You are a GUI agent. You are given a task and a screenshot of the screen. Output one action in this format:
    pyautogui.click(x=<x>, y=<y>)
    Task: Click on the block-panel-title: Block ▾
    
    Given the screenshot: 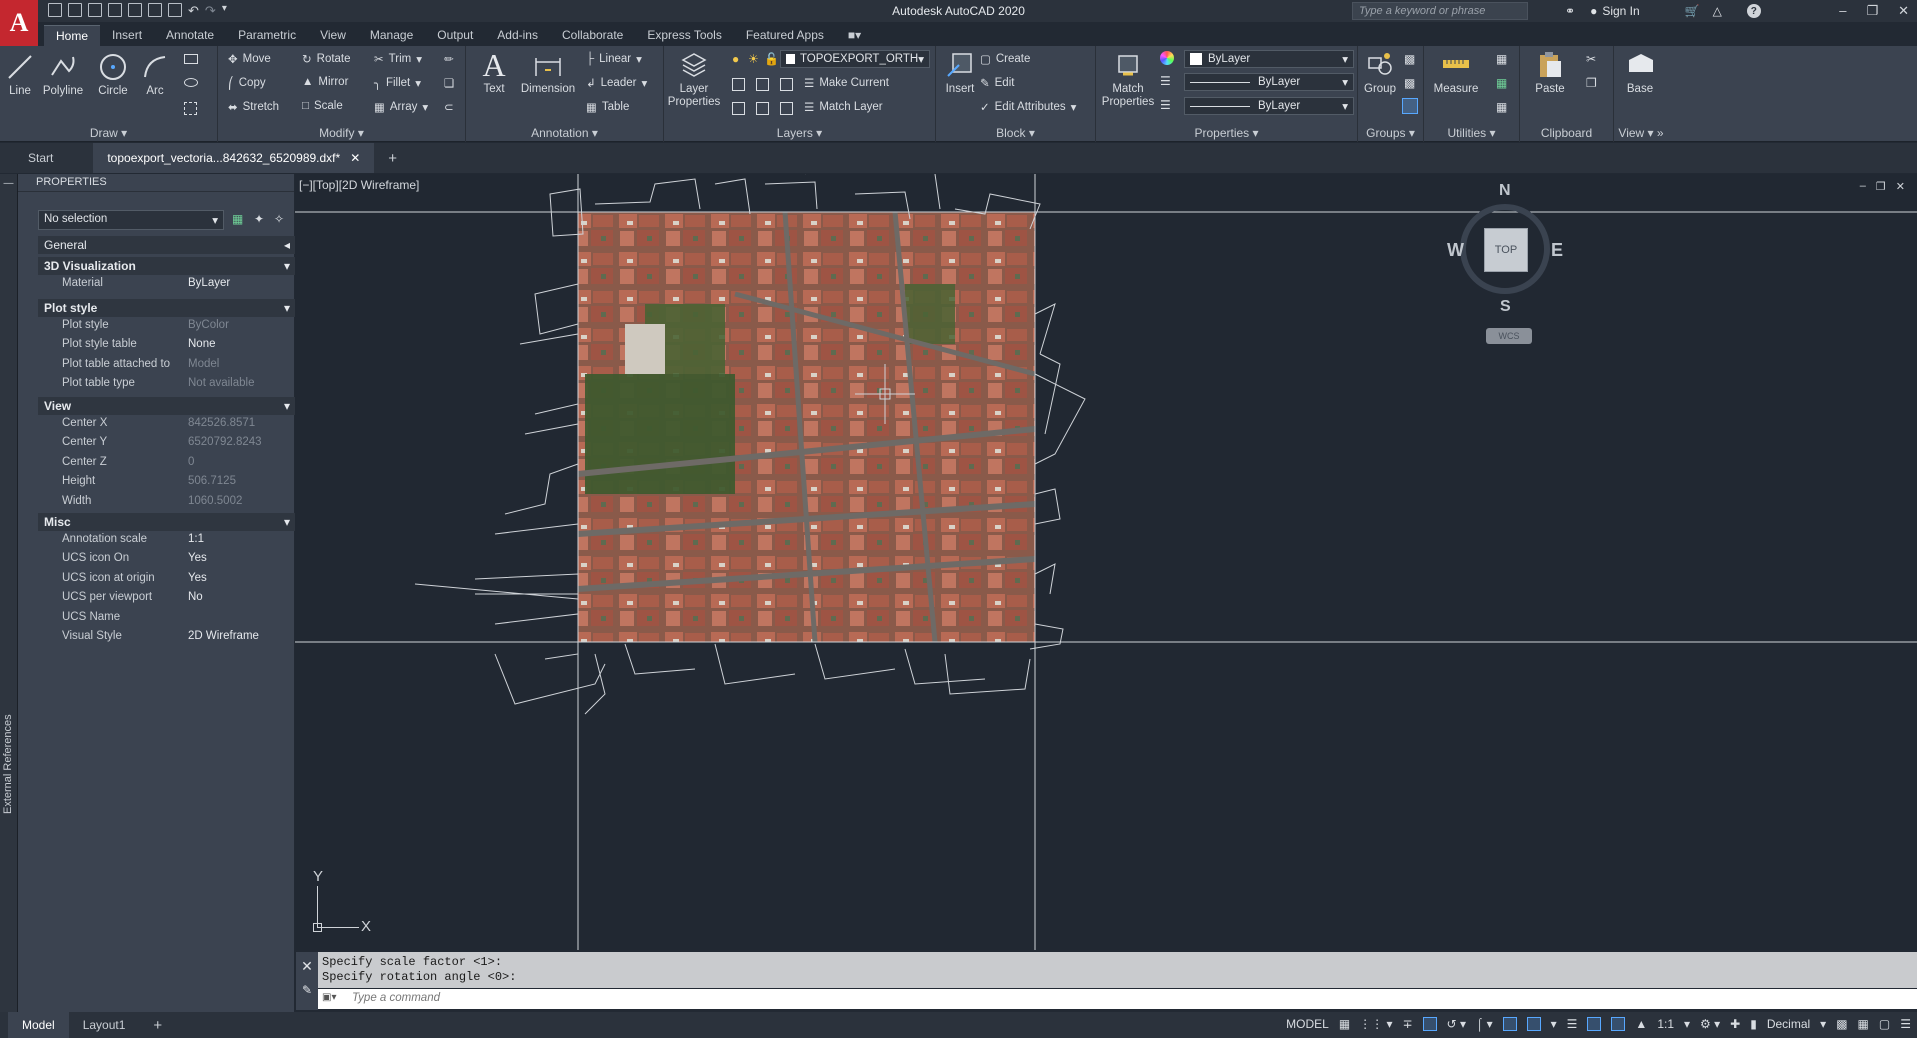 What is the action you would take?
    pyautogui.click(x=1015, y=133)
    